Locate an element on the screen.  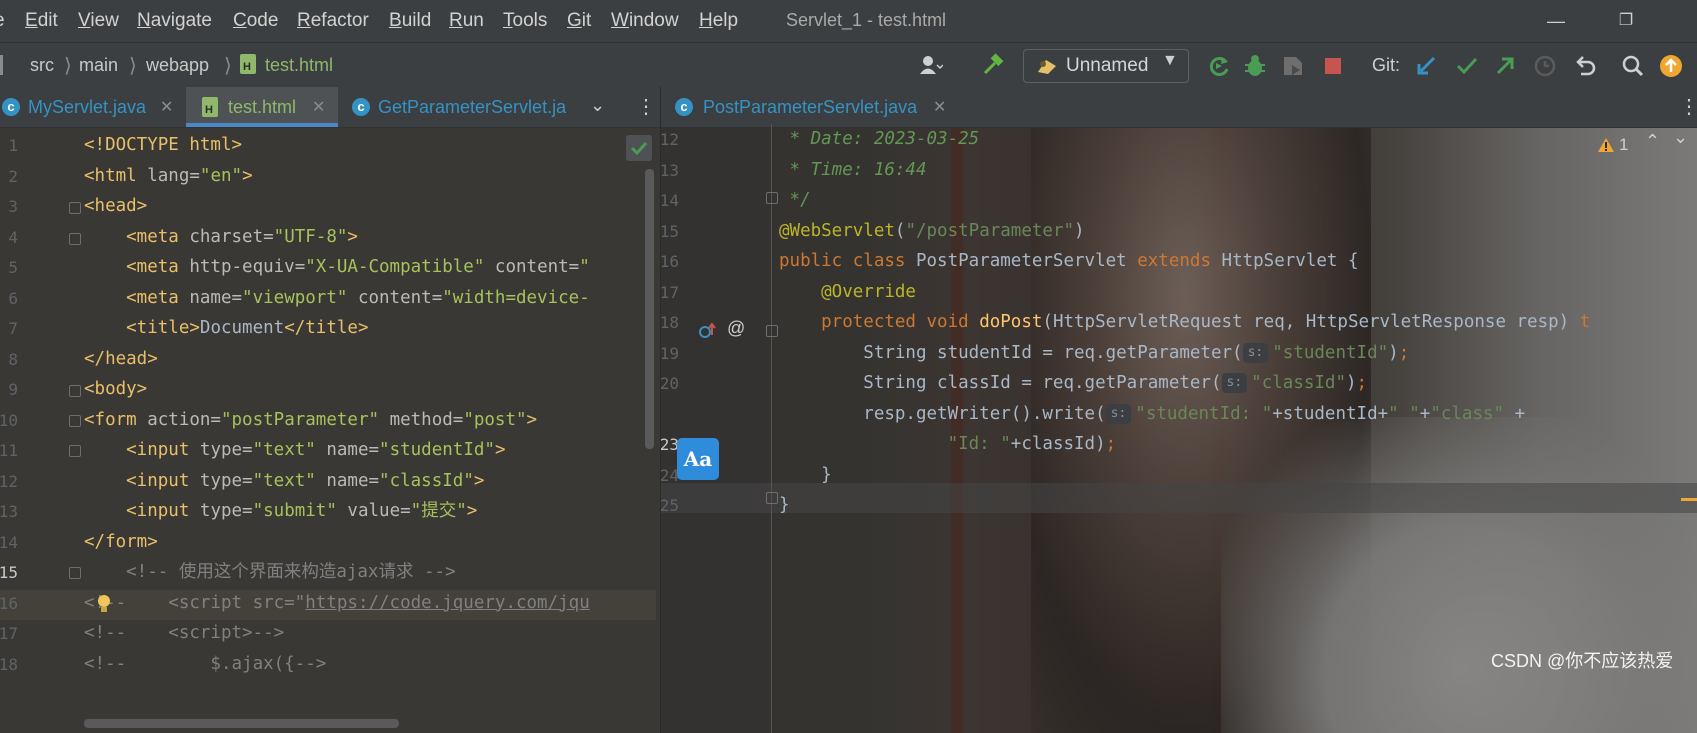
vertical-scrollbar is located at coordinates (649, 309).